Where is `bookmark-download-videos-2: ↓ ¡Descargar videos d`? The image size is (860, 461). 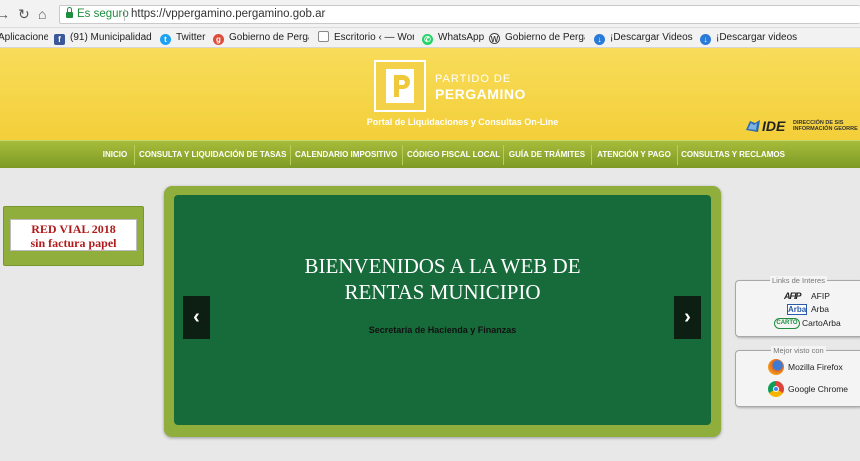
bookmark-download-videos-2: ↓ ¡Descargar videos d is located at coordinates (750, 38).